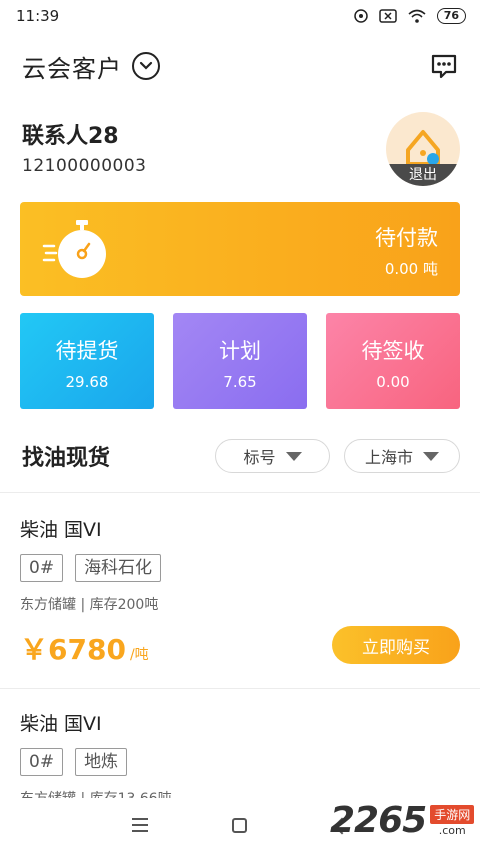 This screenshot has width=480, height=854. What do you see at coordinates (452, 814) in the screenshot?
I see `watermark-cn: 手游网` at bounding box center [452, 814].